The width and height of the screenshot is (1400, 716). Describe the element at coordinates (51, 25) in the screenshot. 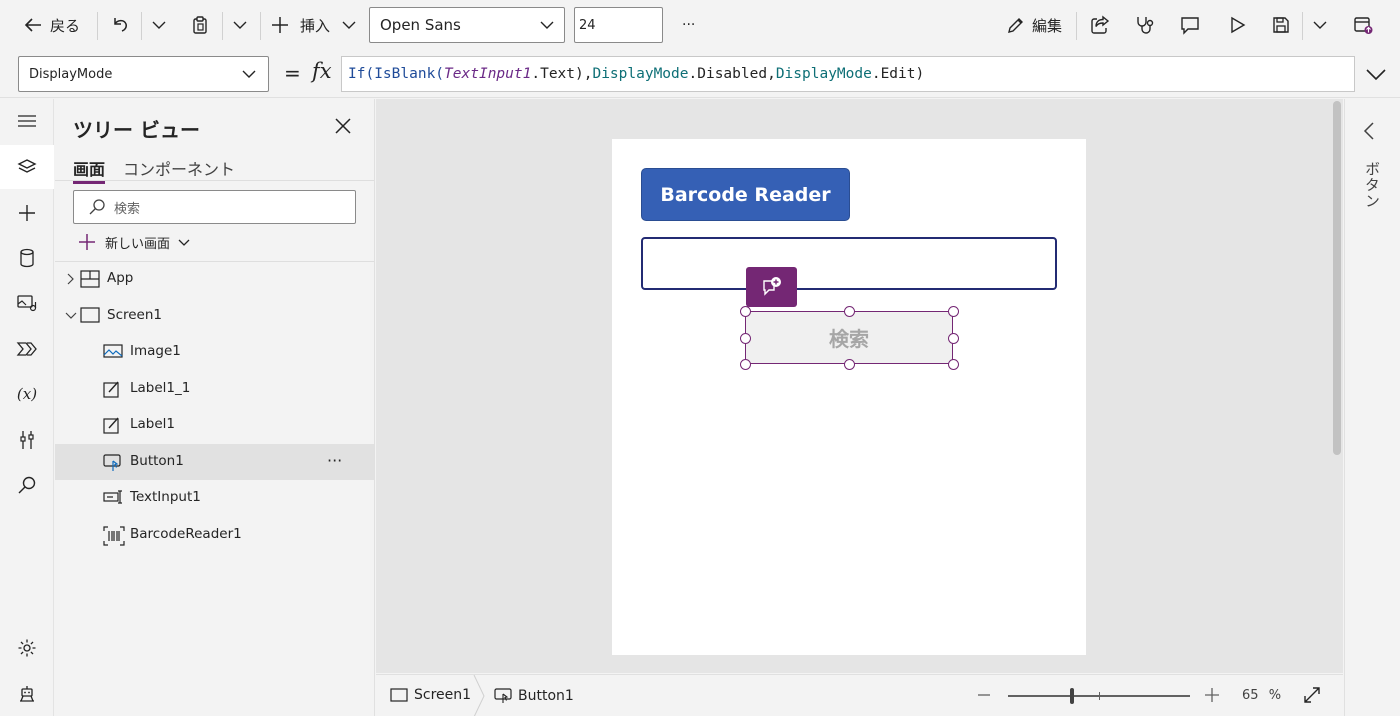

I see `back-button: 戻る` at that location.